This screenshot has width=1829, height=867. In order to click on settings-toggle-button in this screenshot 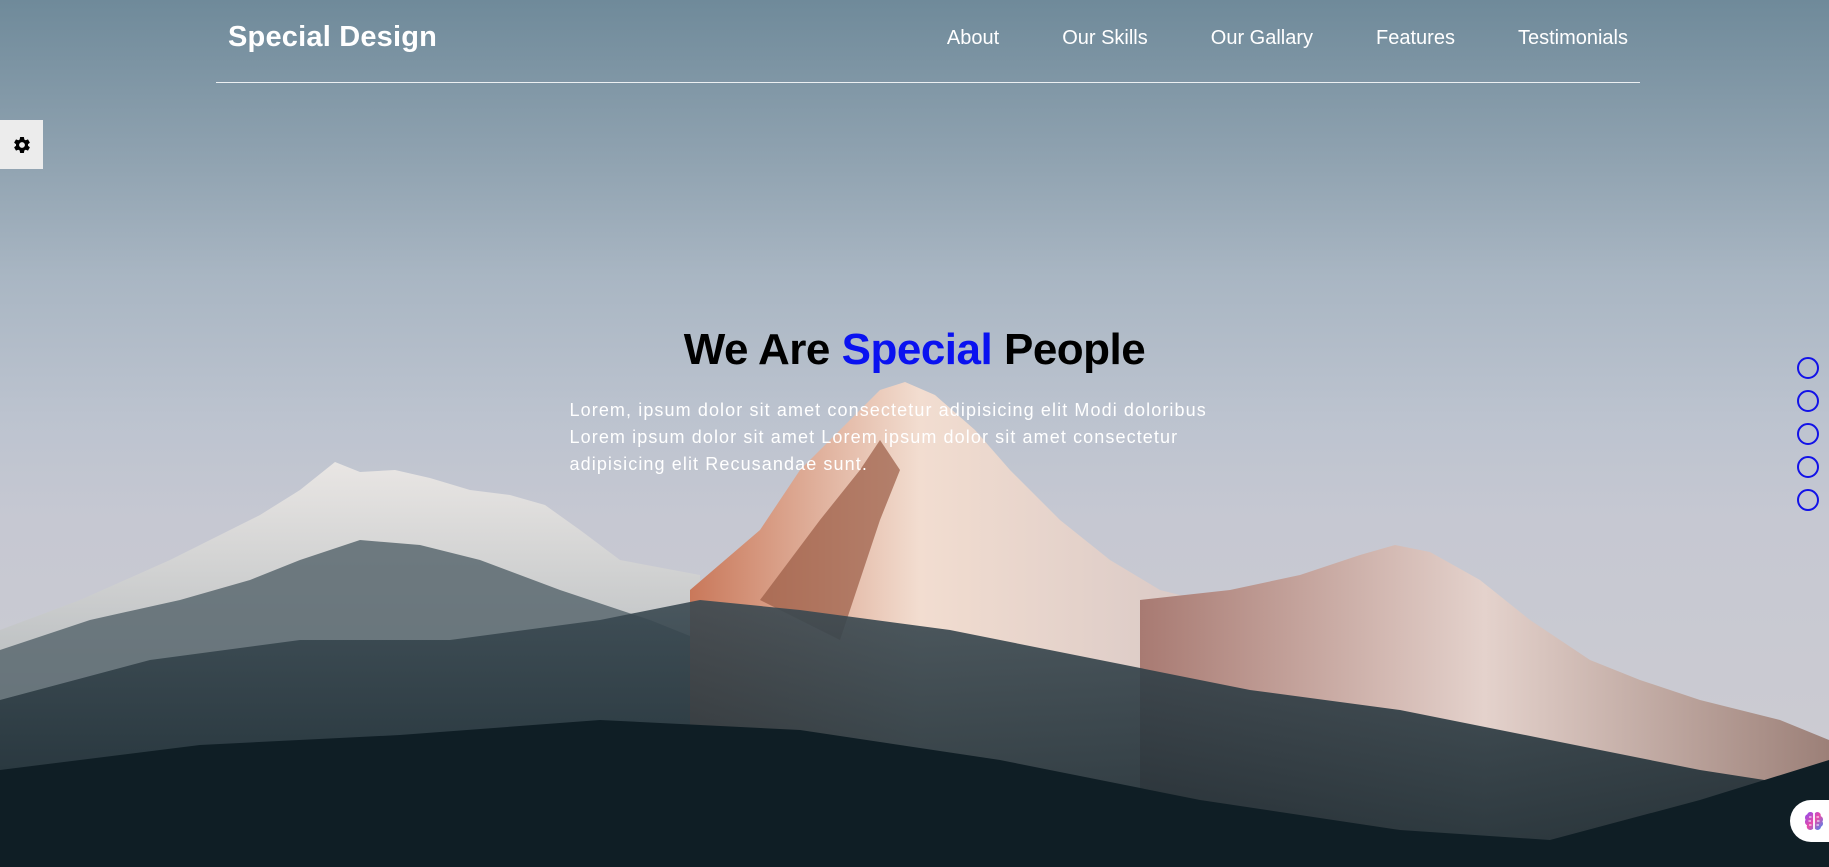, I will do `click(21, 144)`.